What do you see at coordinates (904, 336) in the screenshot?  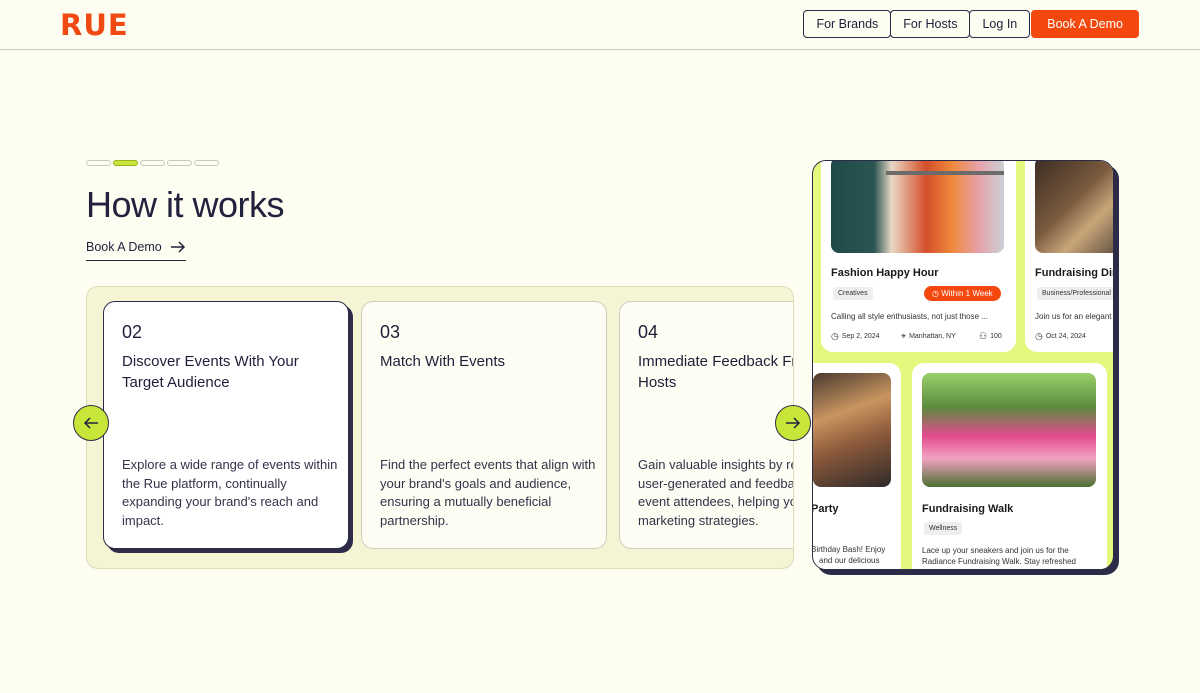 I see `location-pin-icon: ⌖` at bounding box center [904, 336].